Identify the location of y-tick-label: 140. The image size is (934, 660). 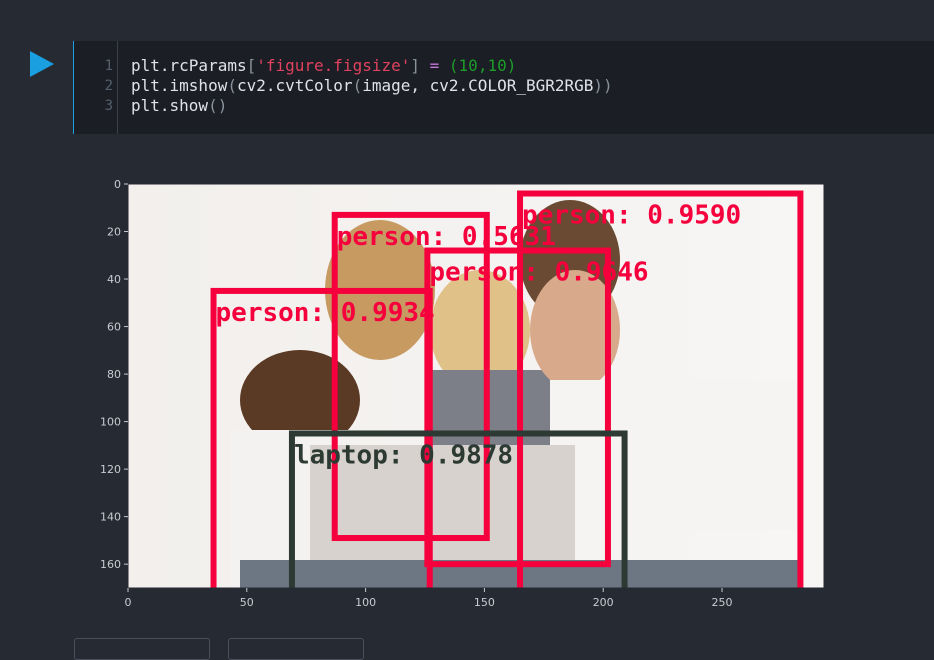
(110, 517).